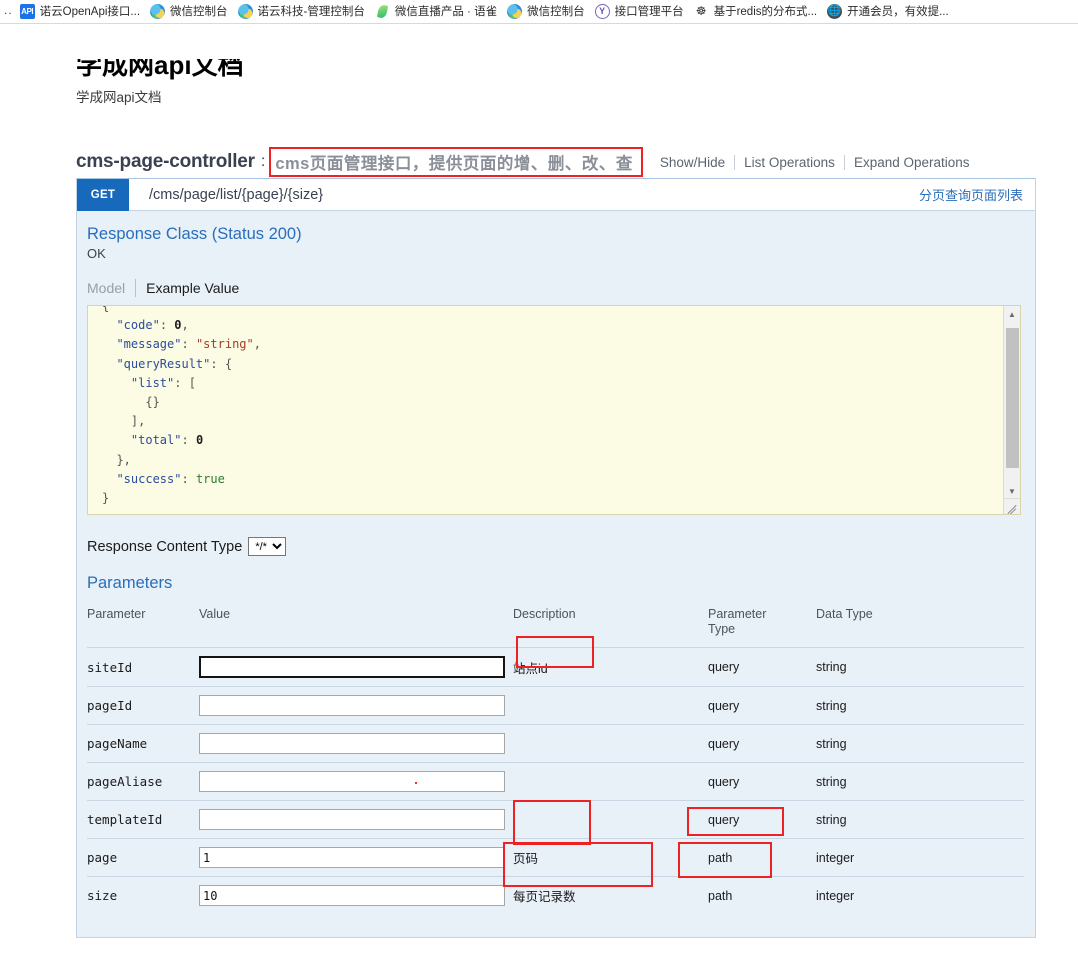  What do you see at coordinates (267, 546) in the screenshot?
I see `response-content-type-select: */*` at bounding box center [267, 546].